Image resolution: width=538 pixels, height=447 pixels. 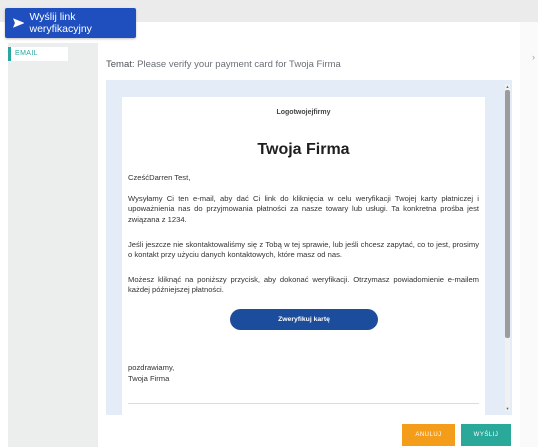 I want to click on cancel-button: ANULUJ, so click(x=428, y=435).